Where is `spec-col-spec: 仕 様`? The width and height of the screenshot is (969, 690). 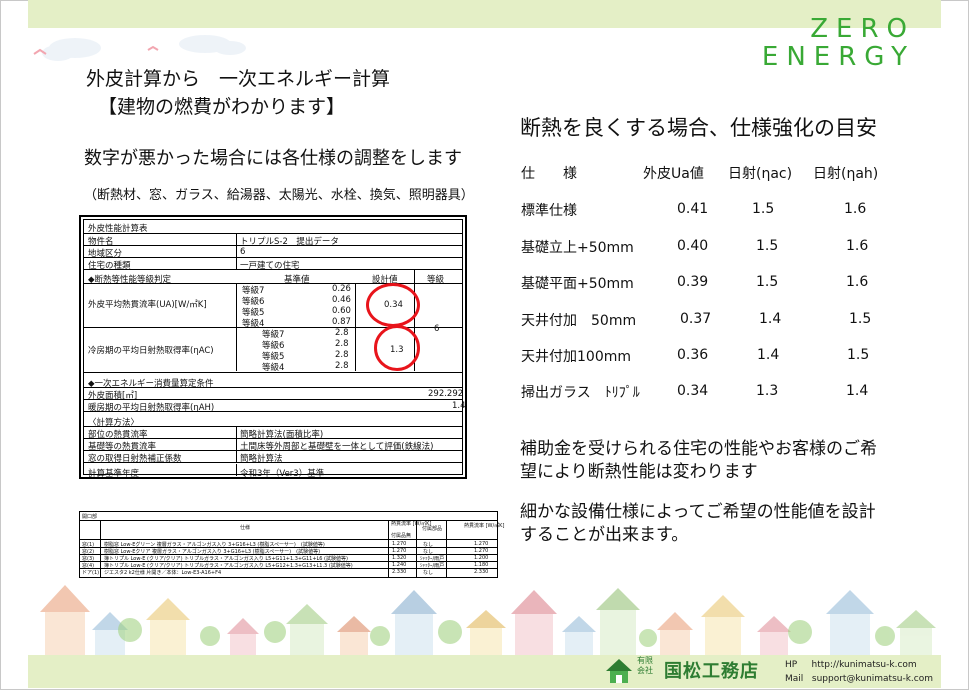
spec-col-spec: 仕 様 is located at coordinates (549, 174).